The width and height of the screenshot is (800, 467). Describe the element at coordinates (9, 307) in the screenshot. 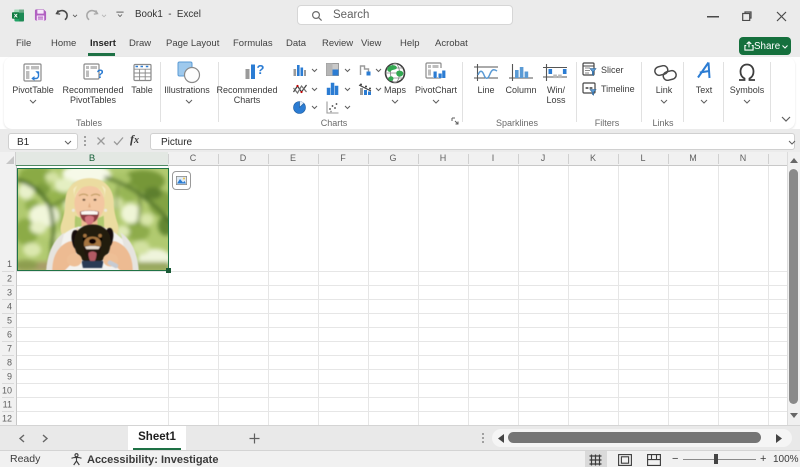

I see `svg-text: 4` at that location.